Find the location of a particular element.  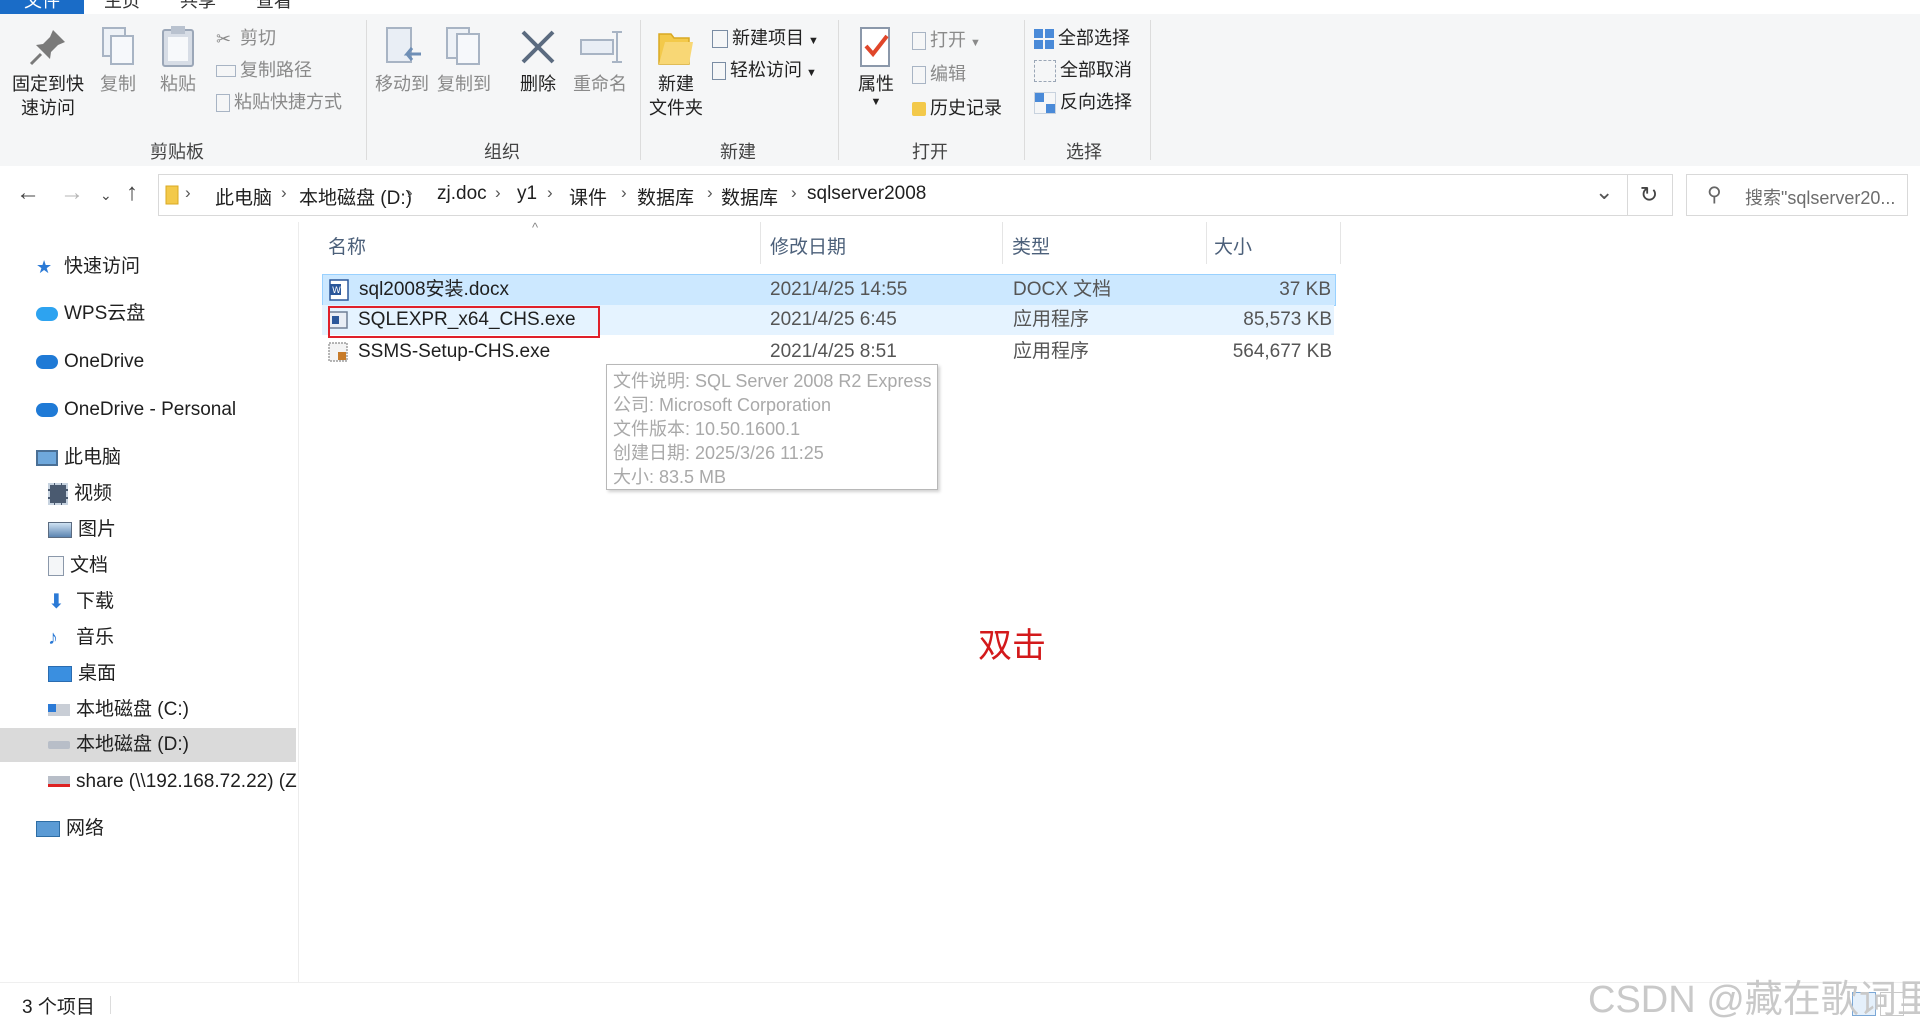

history-icon is located at coordinates (919, 109).